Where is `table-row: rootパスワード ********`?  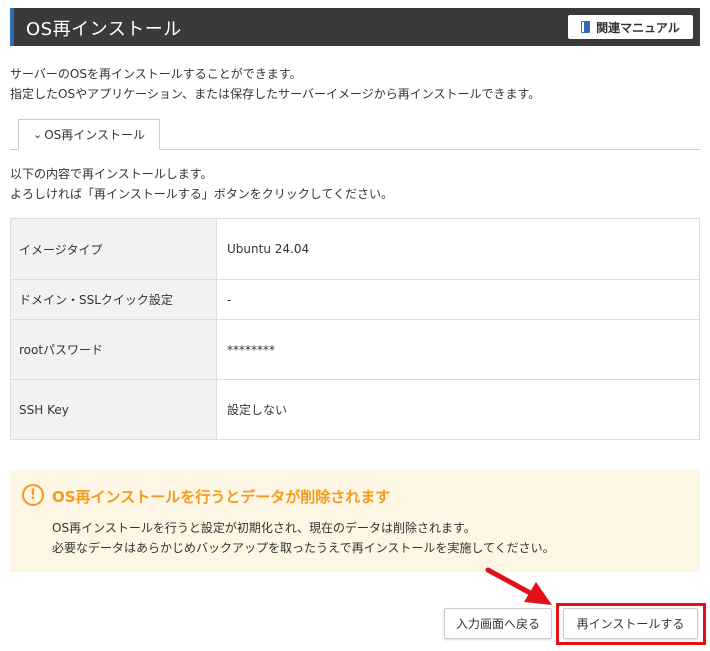
table-row: rootパスワード ******** is located at coordinates (355, 349).